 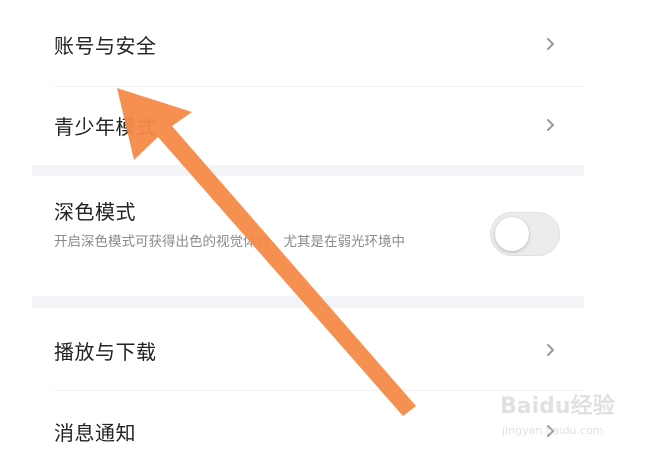 I want to click on settings-item-playback-download: 播放与下载, so click(x=308, y=350).